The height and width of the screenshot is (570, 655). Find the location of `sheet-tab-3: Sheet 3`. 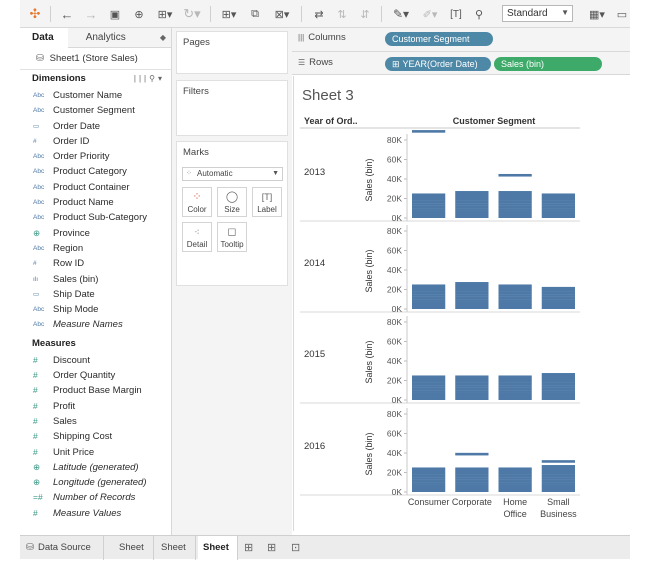

sheet-tab-3: Sheet 3 is located at coordinates (218, 553).